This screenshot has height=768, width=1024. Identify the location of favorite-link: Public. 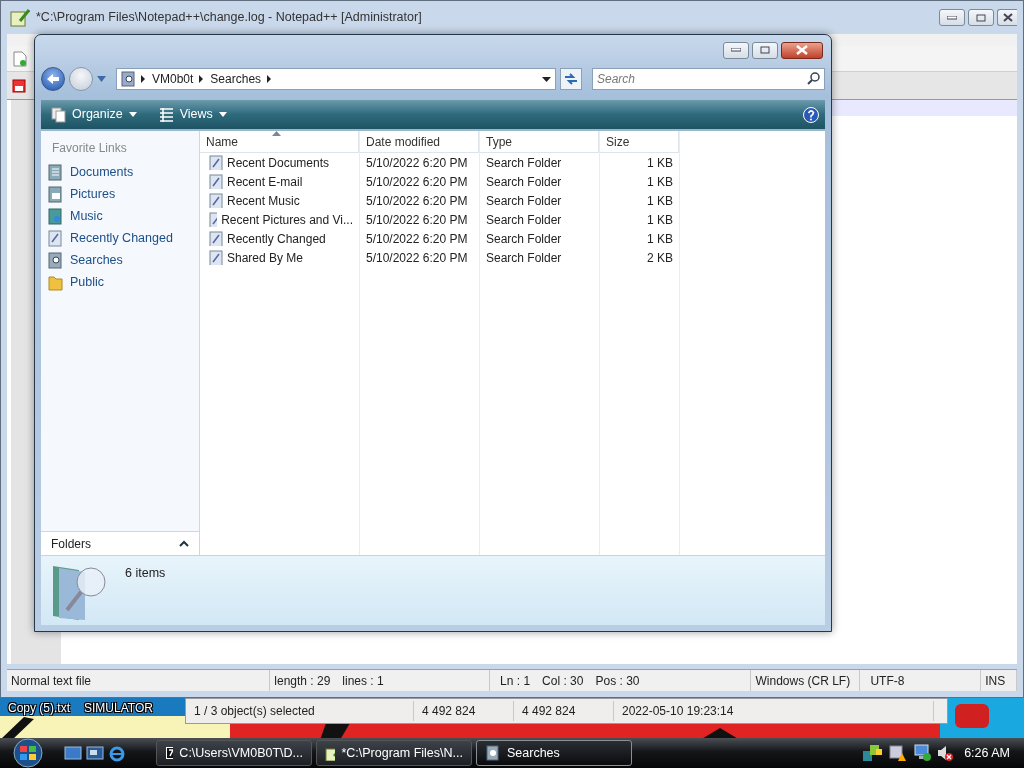
(120, 282).